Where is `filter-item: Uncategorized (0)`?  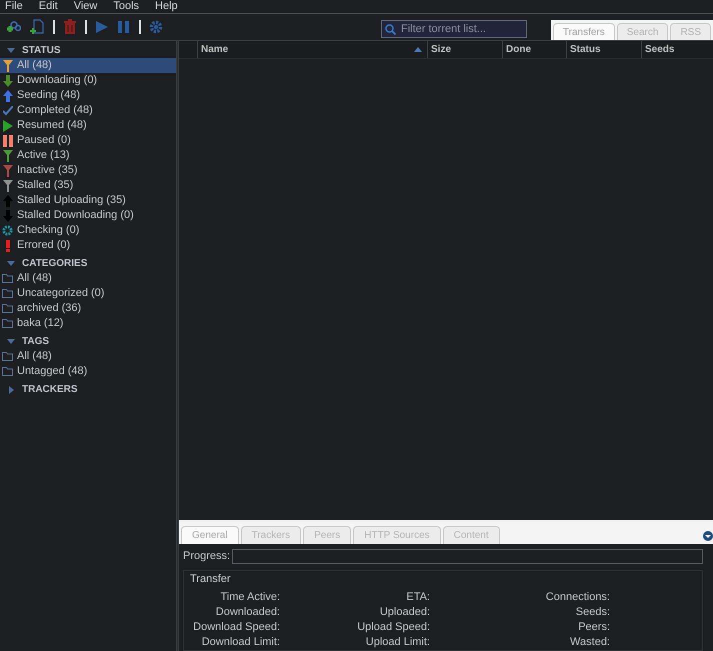
filter-item: Uncategorized (0) is located at coordinates (88, 293).